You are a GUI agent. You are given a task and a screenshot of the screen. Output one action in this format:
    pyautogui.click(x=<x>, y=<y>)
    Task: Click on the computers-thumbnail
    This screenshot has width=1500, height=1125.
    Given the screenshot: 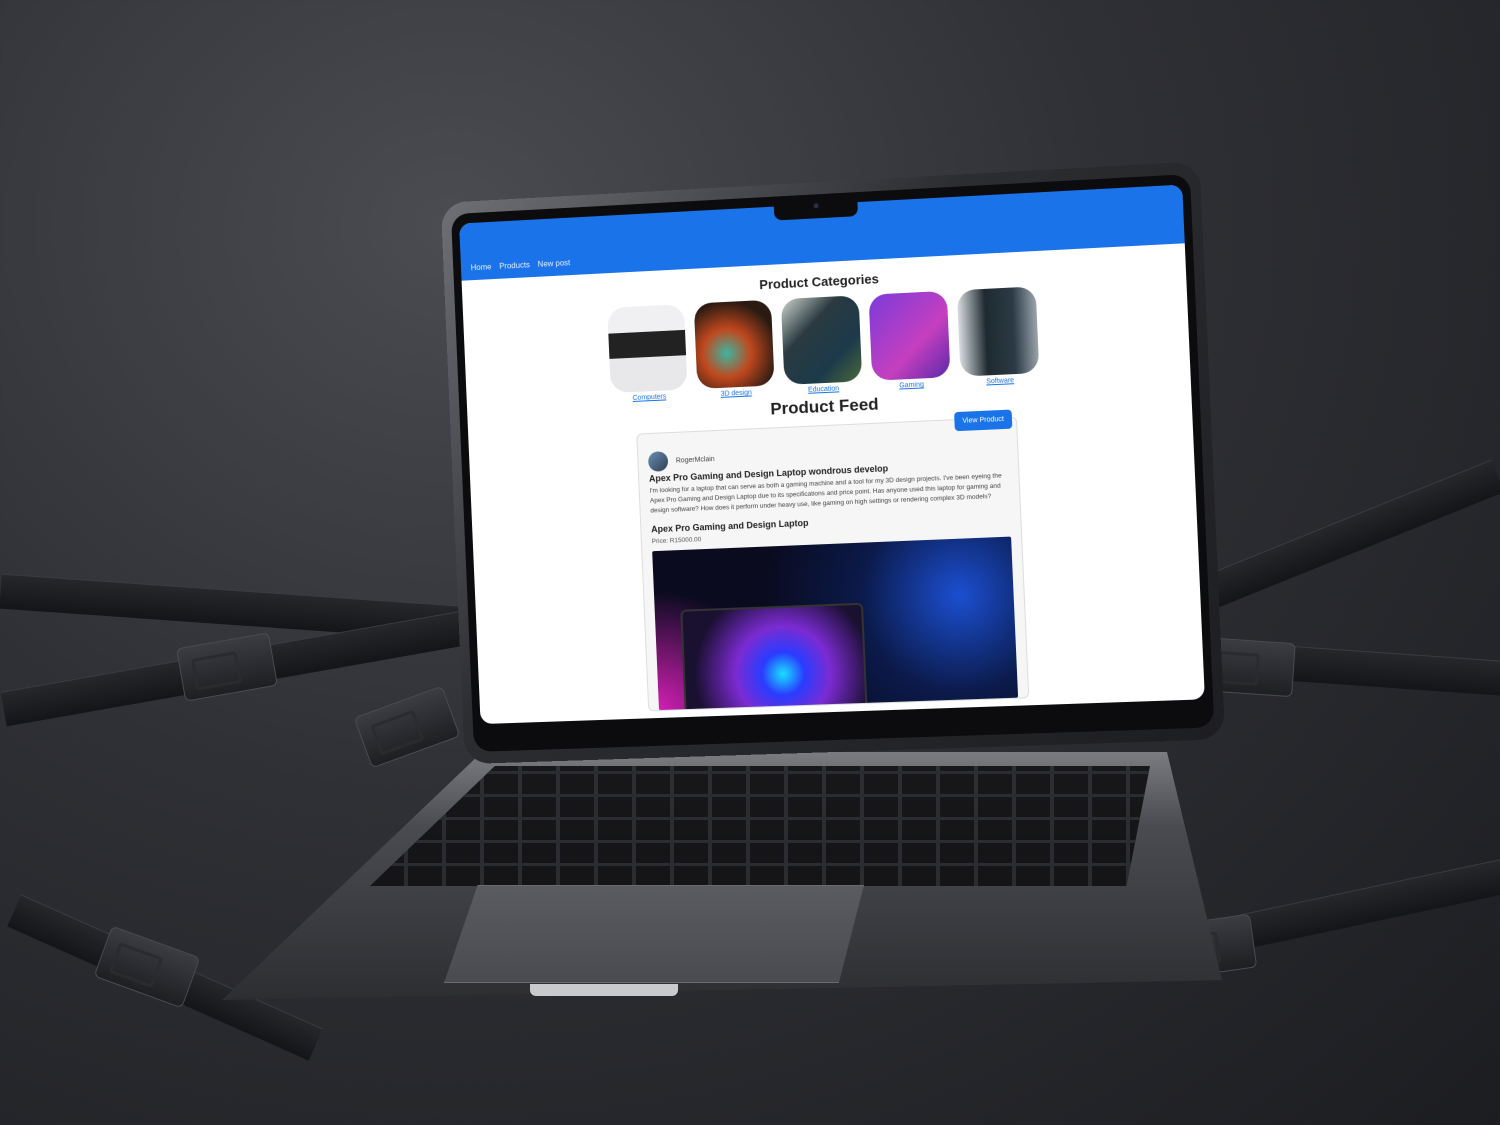 What is the action you would take?
    pyautogui.click(x=647, y=349)
    